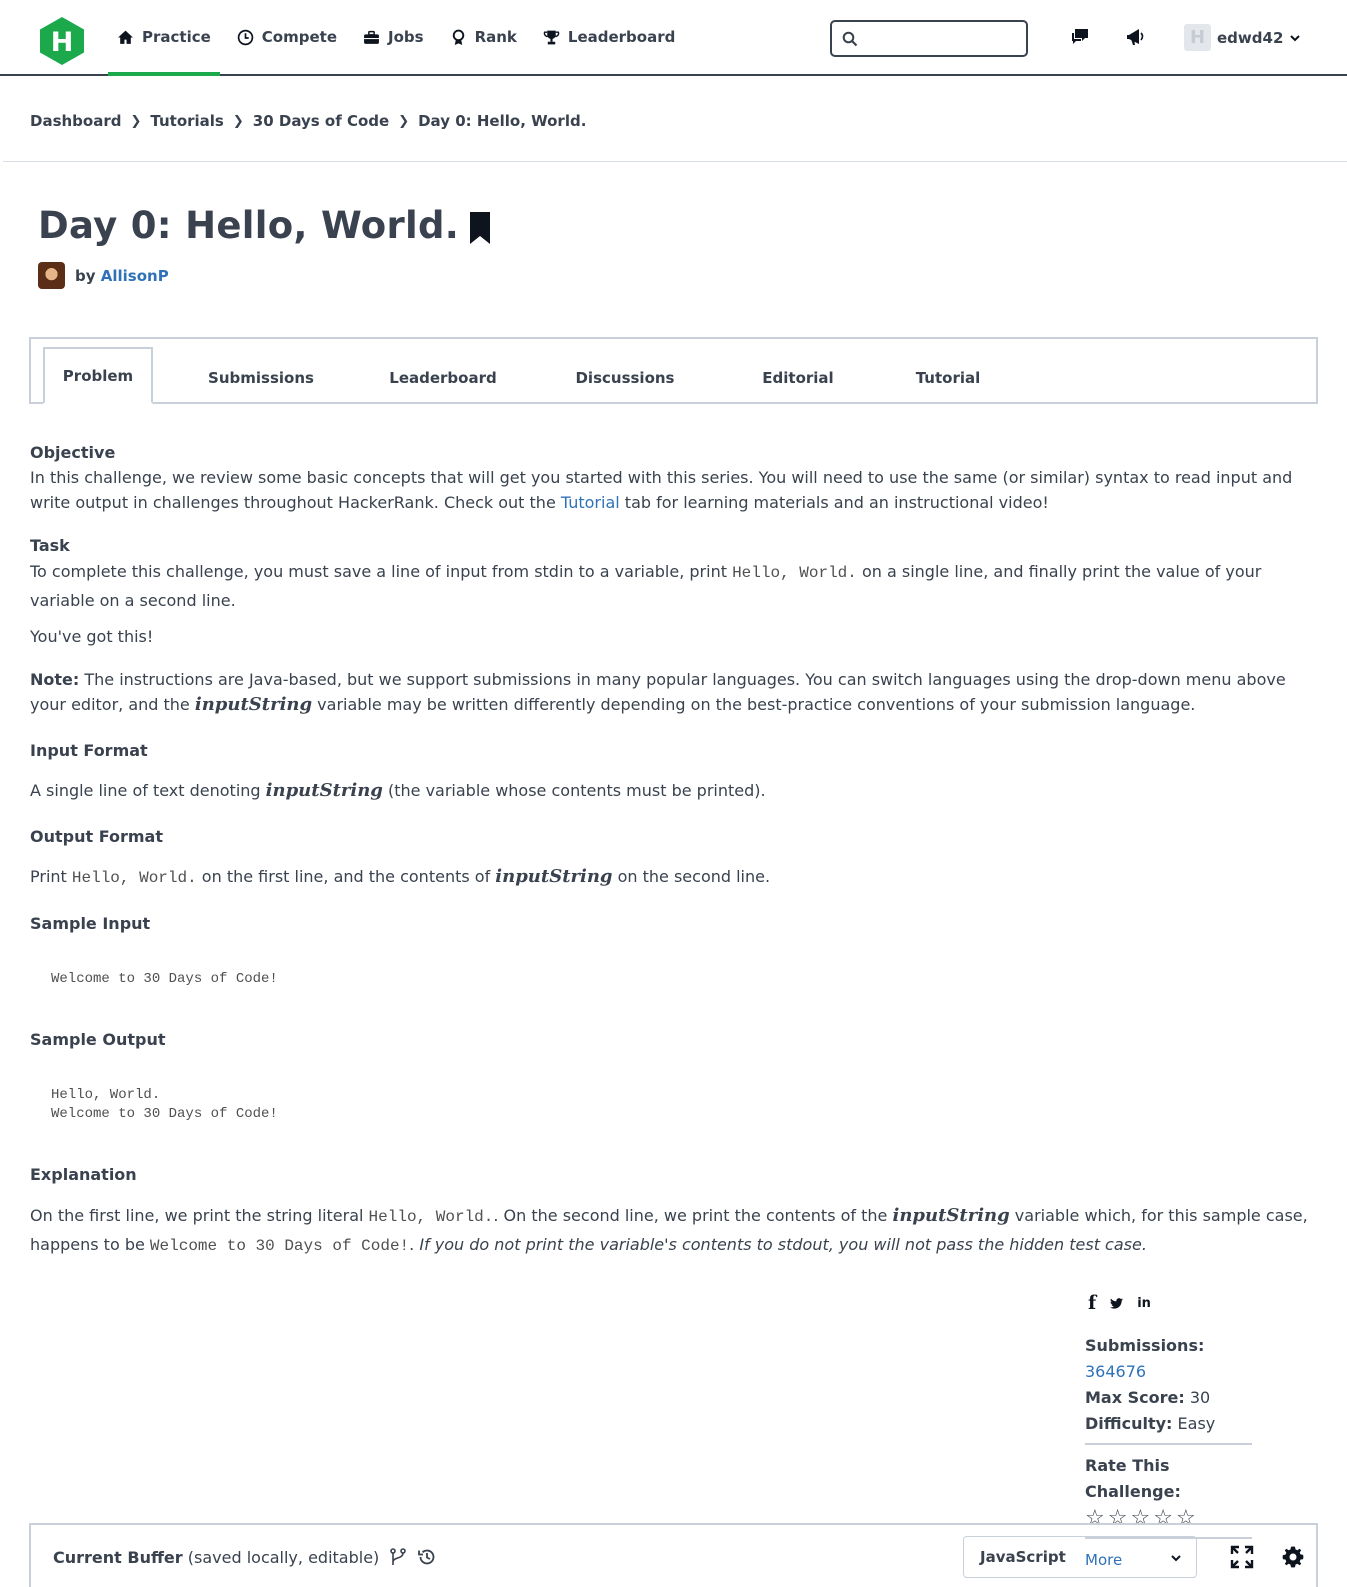  What do you see at coordinates (249, 225) in the screenshot?
I see `page-title: Day 0: Hello, World.` at bounding box center [249, 225].